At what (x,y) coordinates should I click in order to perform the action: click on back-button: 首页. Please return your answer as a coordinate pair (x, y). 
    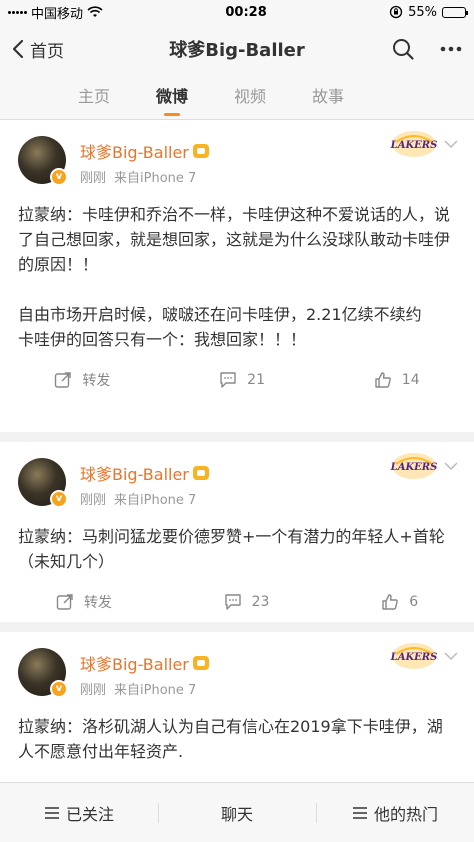
    Looking at the image, I should click on (38, 49).